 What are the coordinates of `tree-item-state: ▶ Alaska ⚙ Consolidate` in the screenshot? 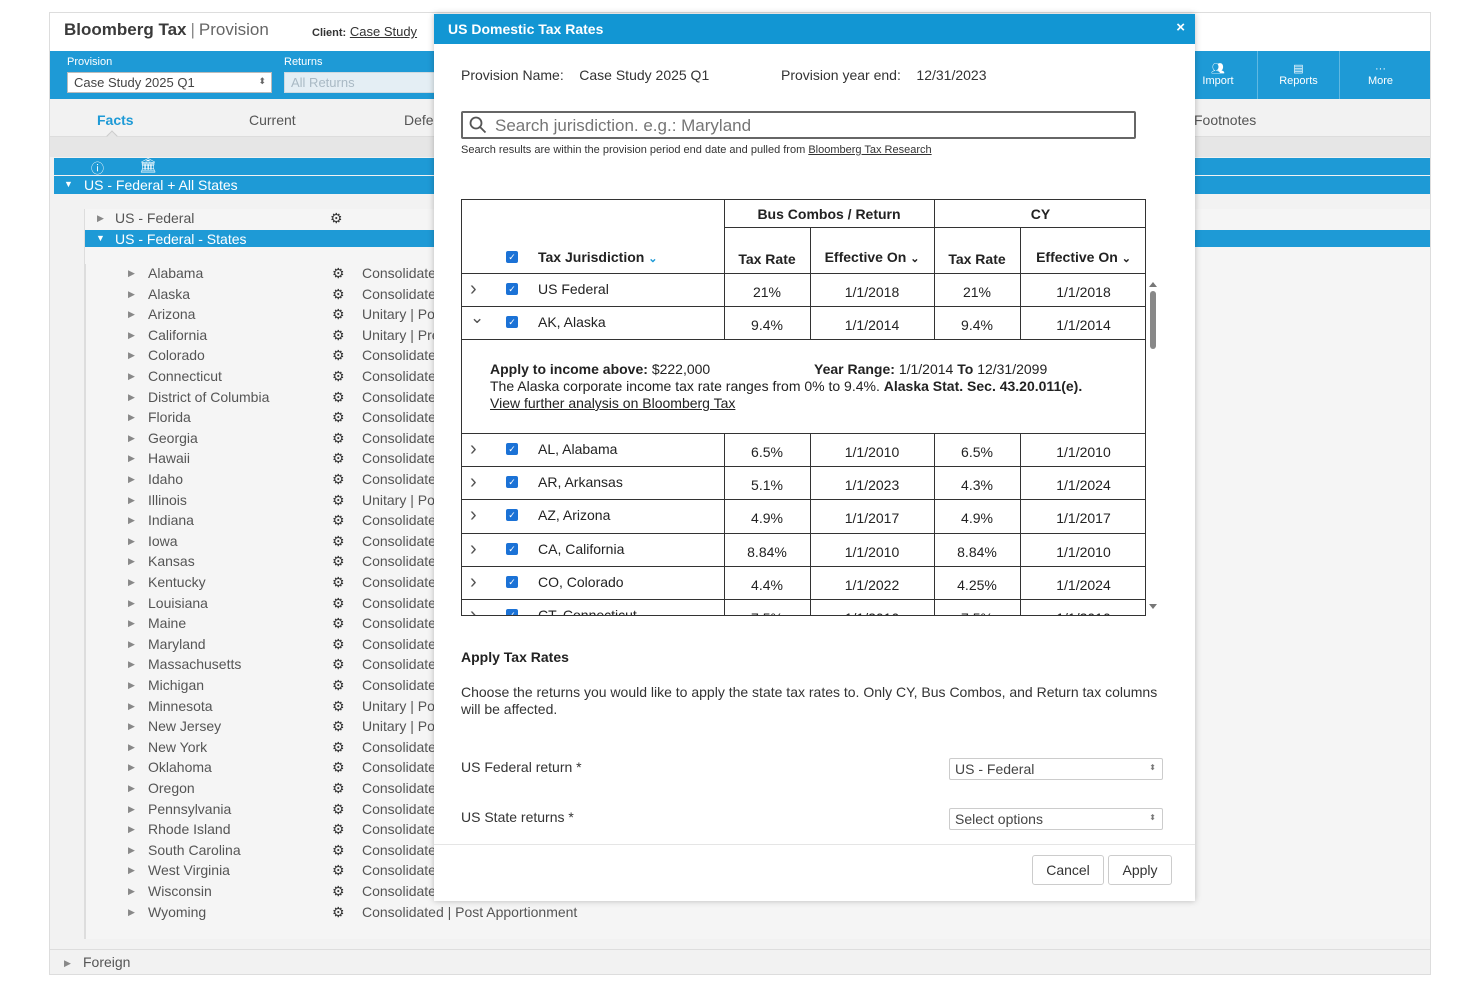 It's located at (286, 295).